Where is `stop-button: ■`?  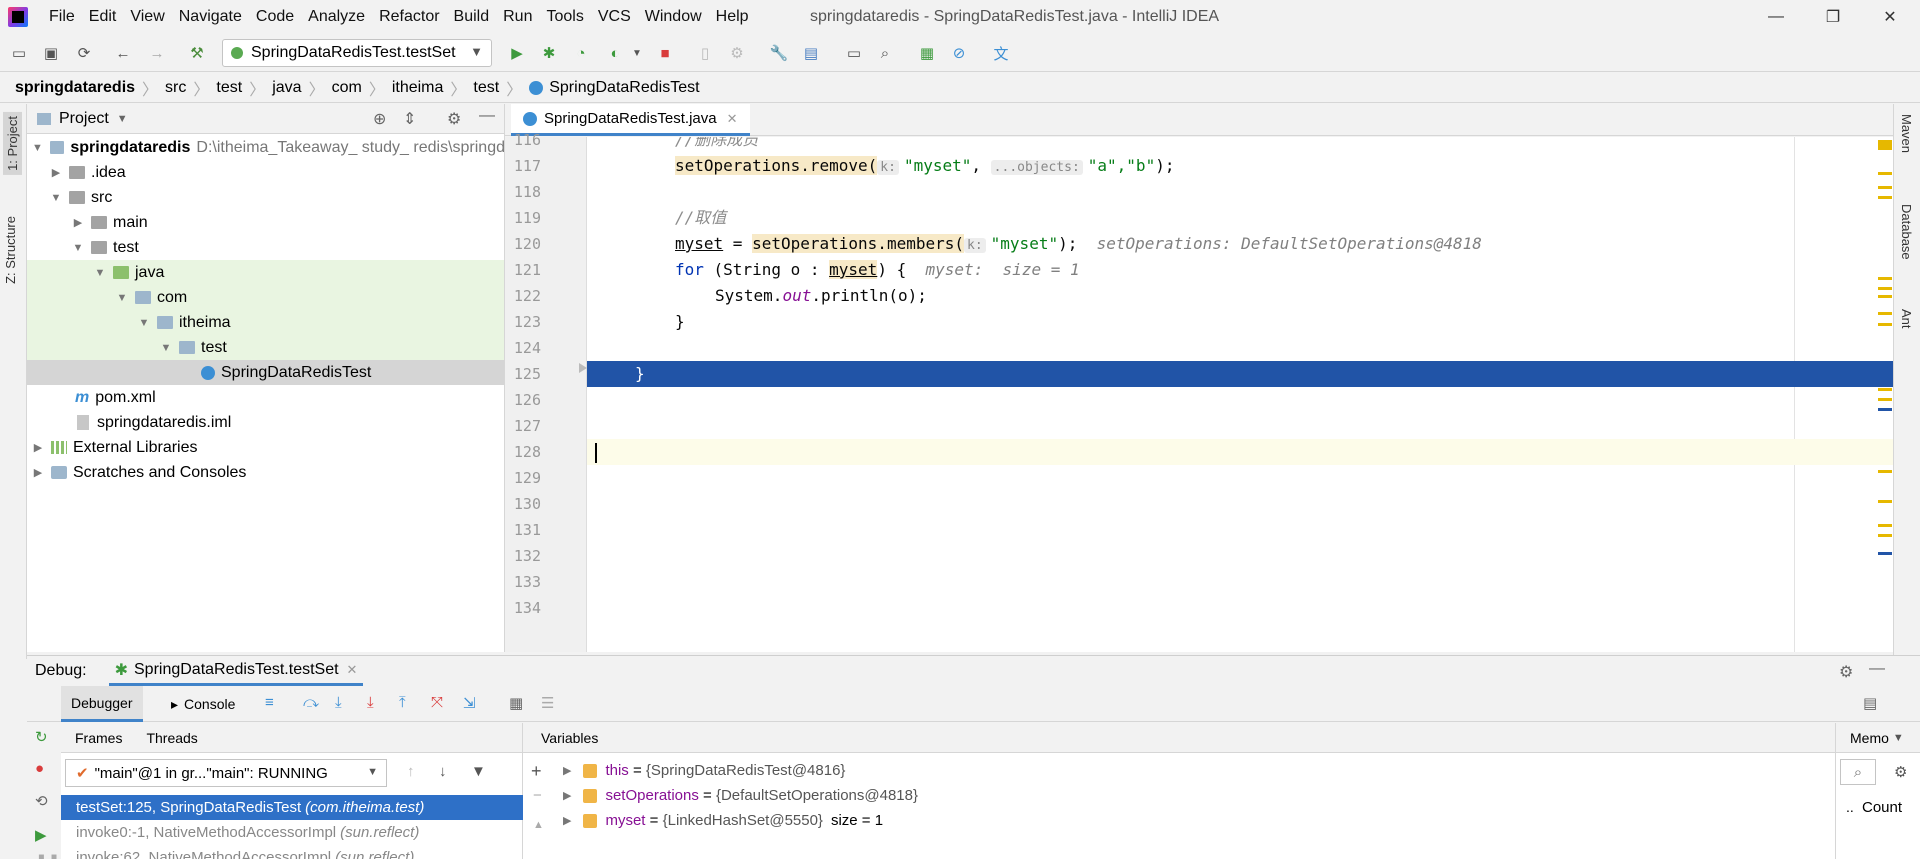
stop-button: ■ is located at coordinates (665, 53).